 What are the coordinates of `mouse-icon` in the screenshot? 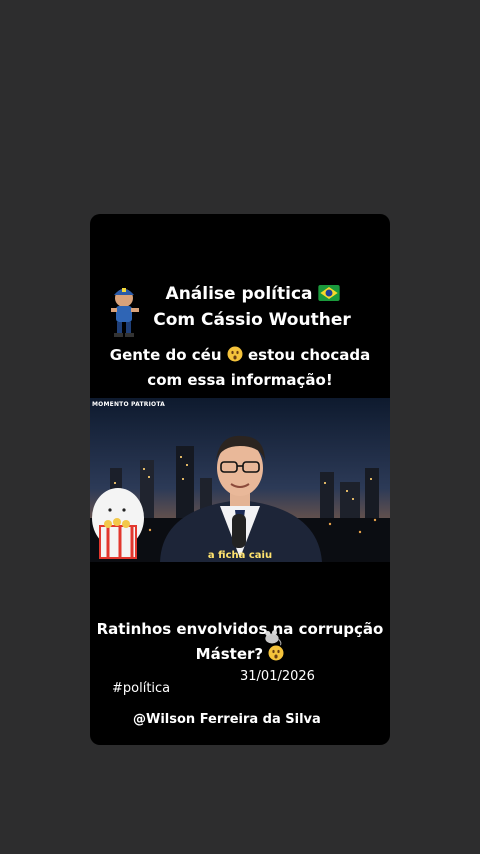 It's located at (273, 638).